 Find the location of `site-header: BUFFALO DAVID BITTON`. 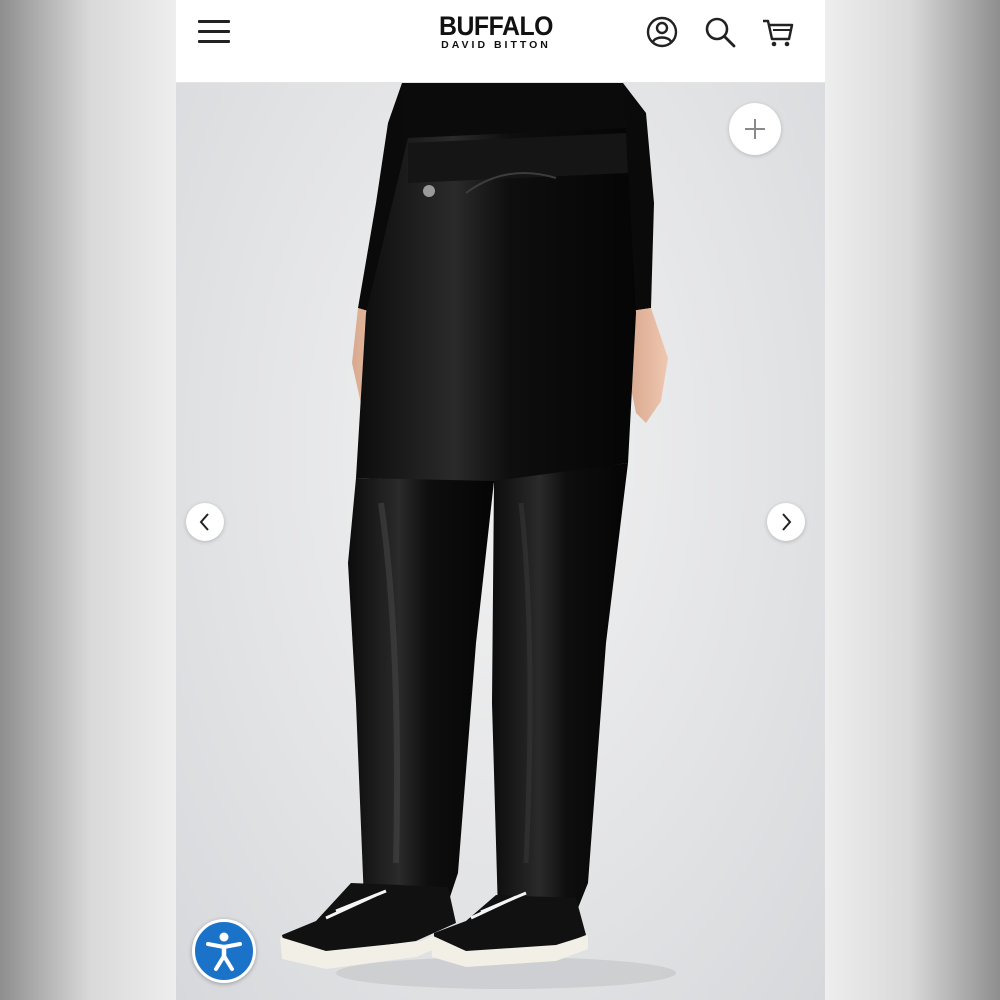

site-header: BUFFALO DAVID BITTON is located at coordinates (500, 41).